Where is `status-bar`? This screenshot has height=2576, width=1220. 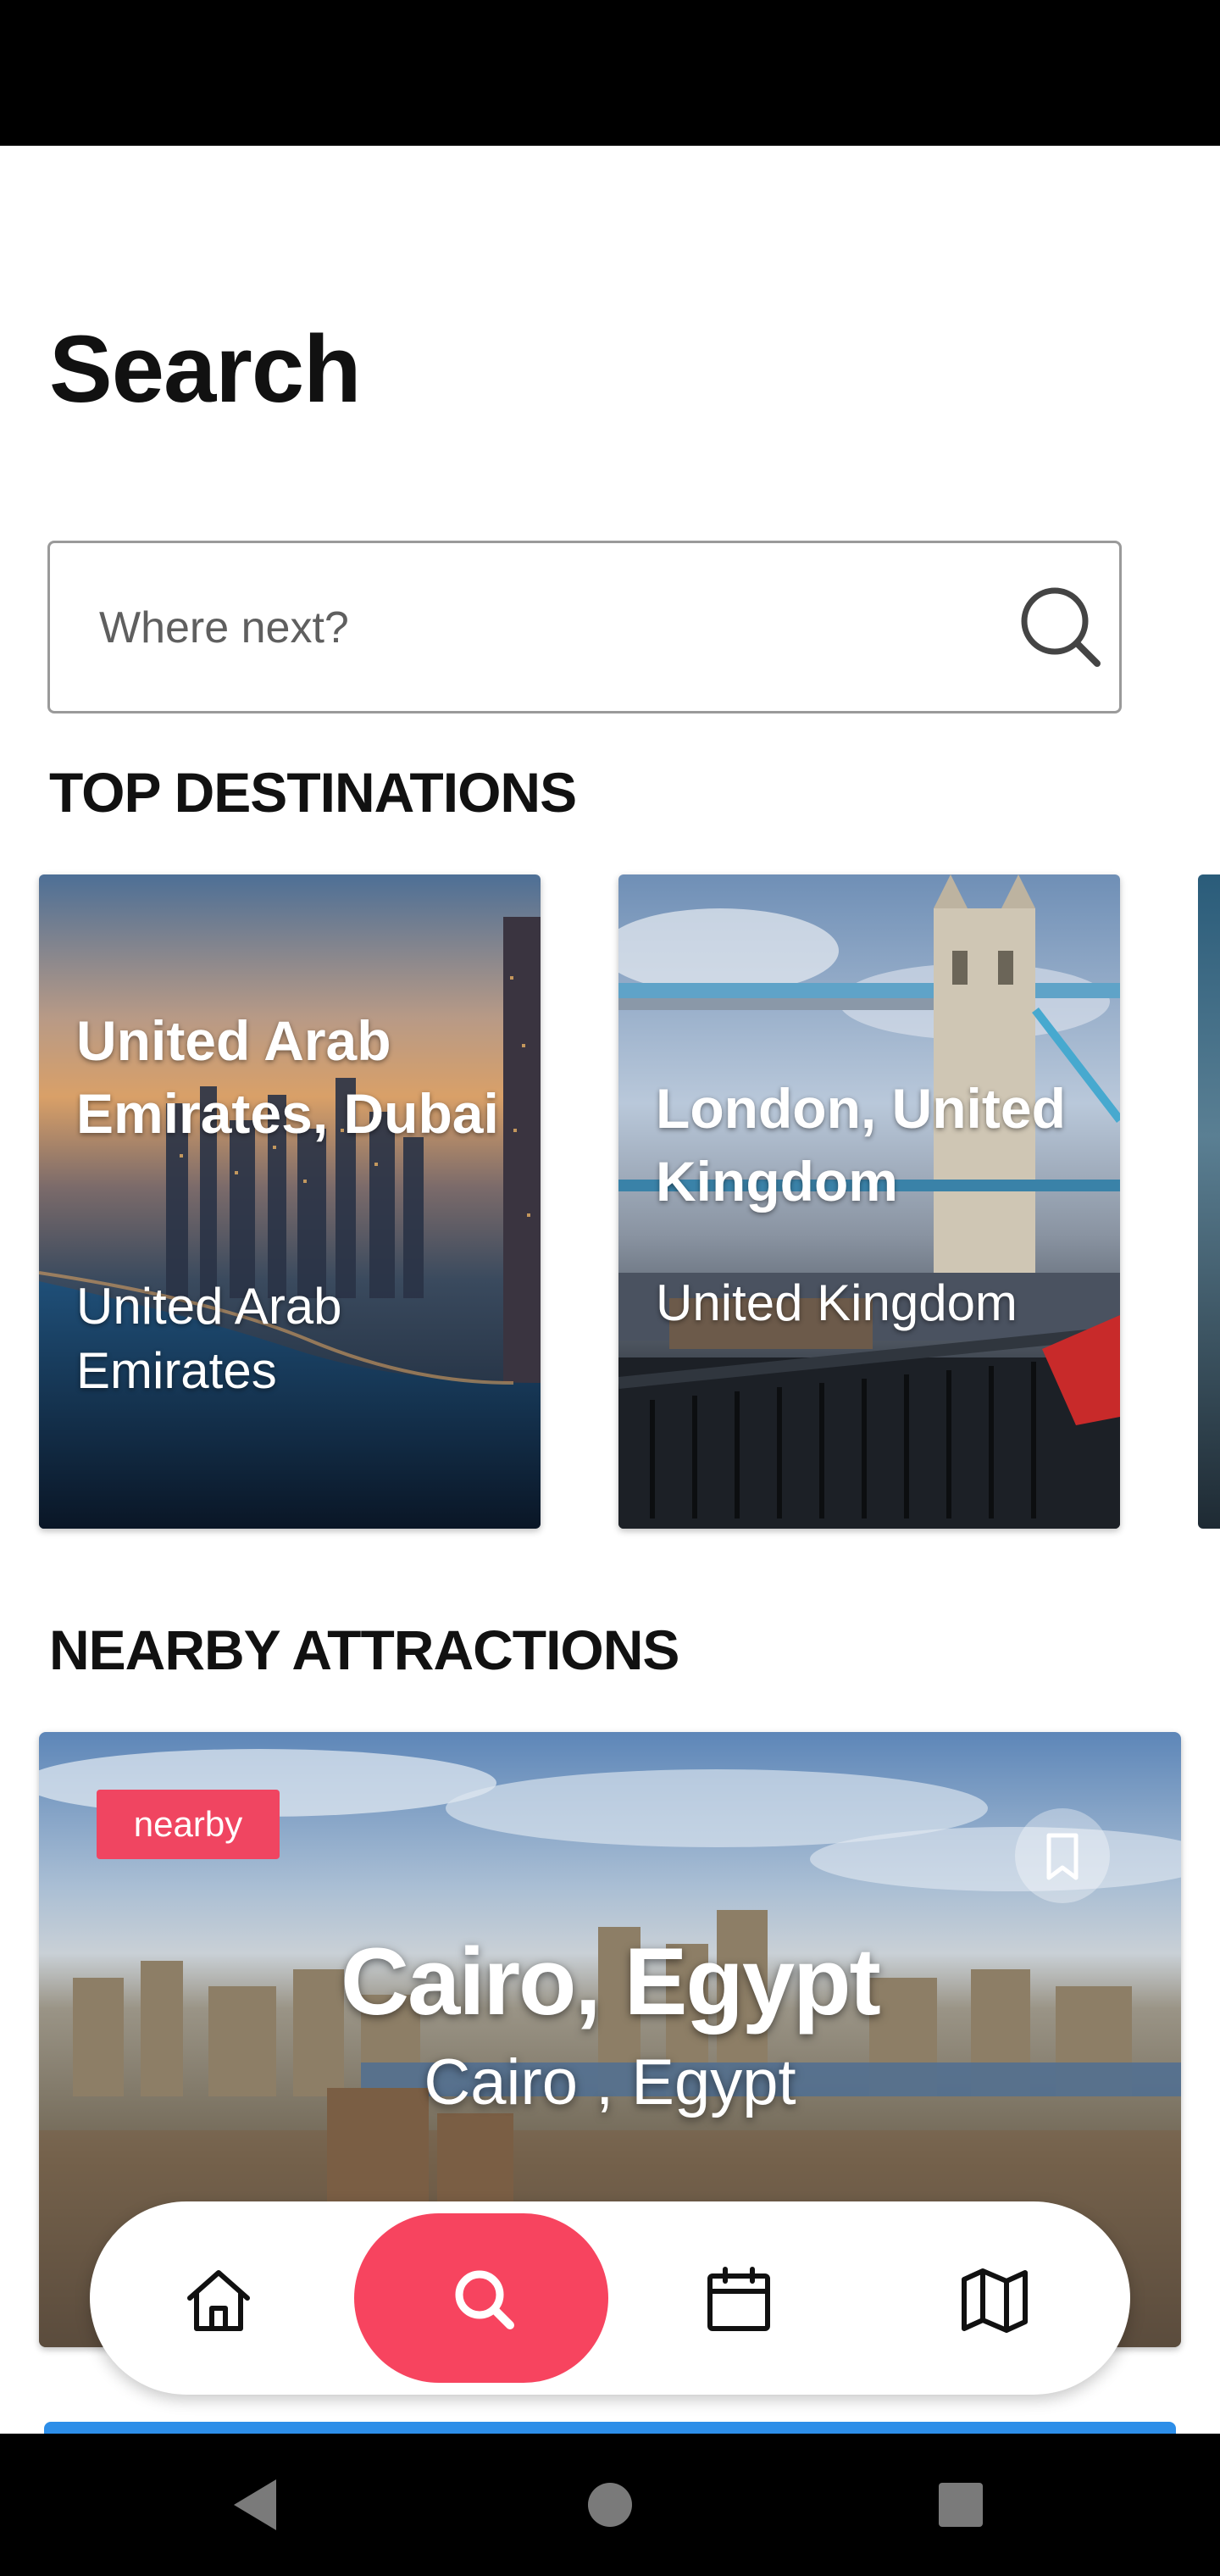 status-bar is located at coordinates (610, 73).